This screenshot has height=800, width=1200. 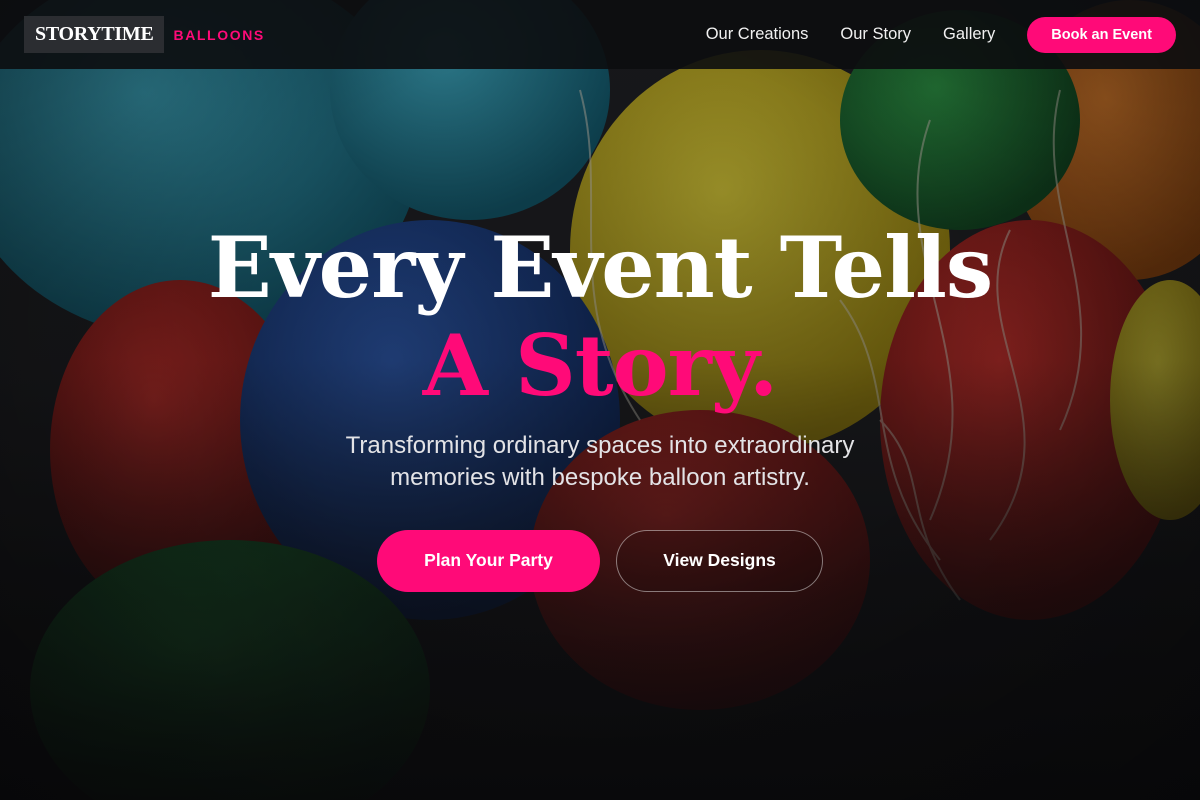 What do you see at coordinates (969, 34) in the screenshot?
I see `nav-link-gallery: Gallery` at bounding box center [969, 34].